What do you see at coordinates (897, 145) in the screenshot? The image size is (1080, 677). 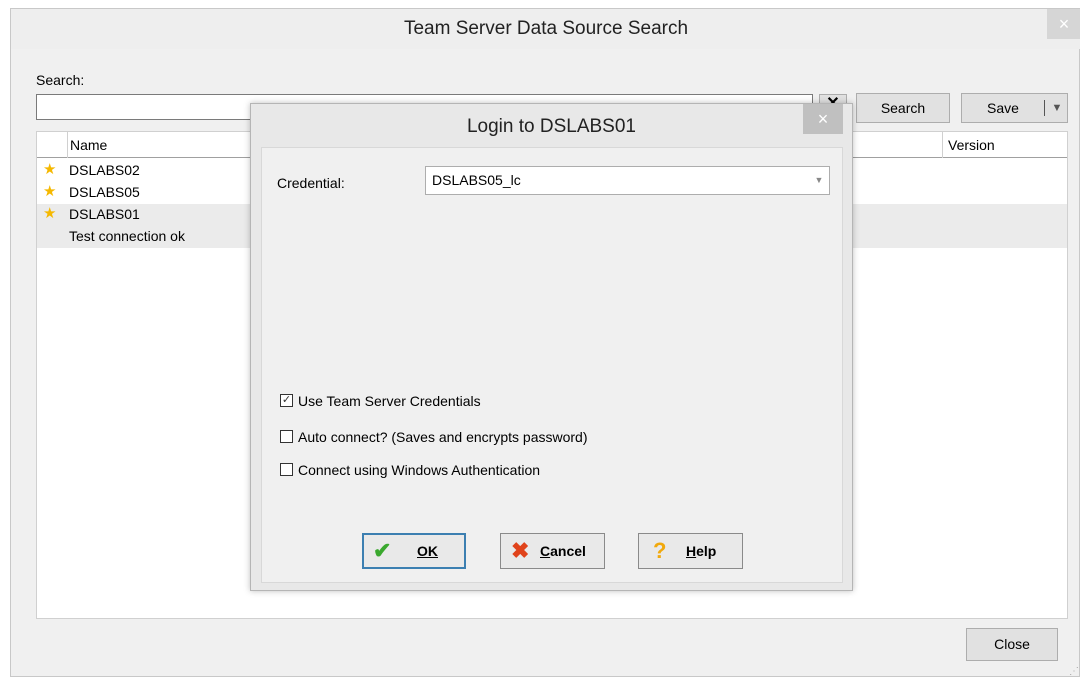 I see `column-header` at bounding box center [897, 145].